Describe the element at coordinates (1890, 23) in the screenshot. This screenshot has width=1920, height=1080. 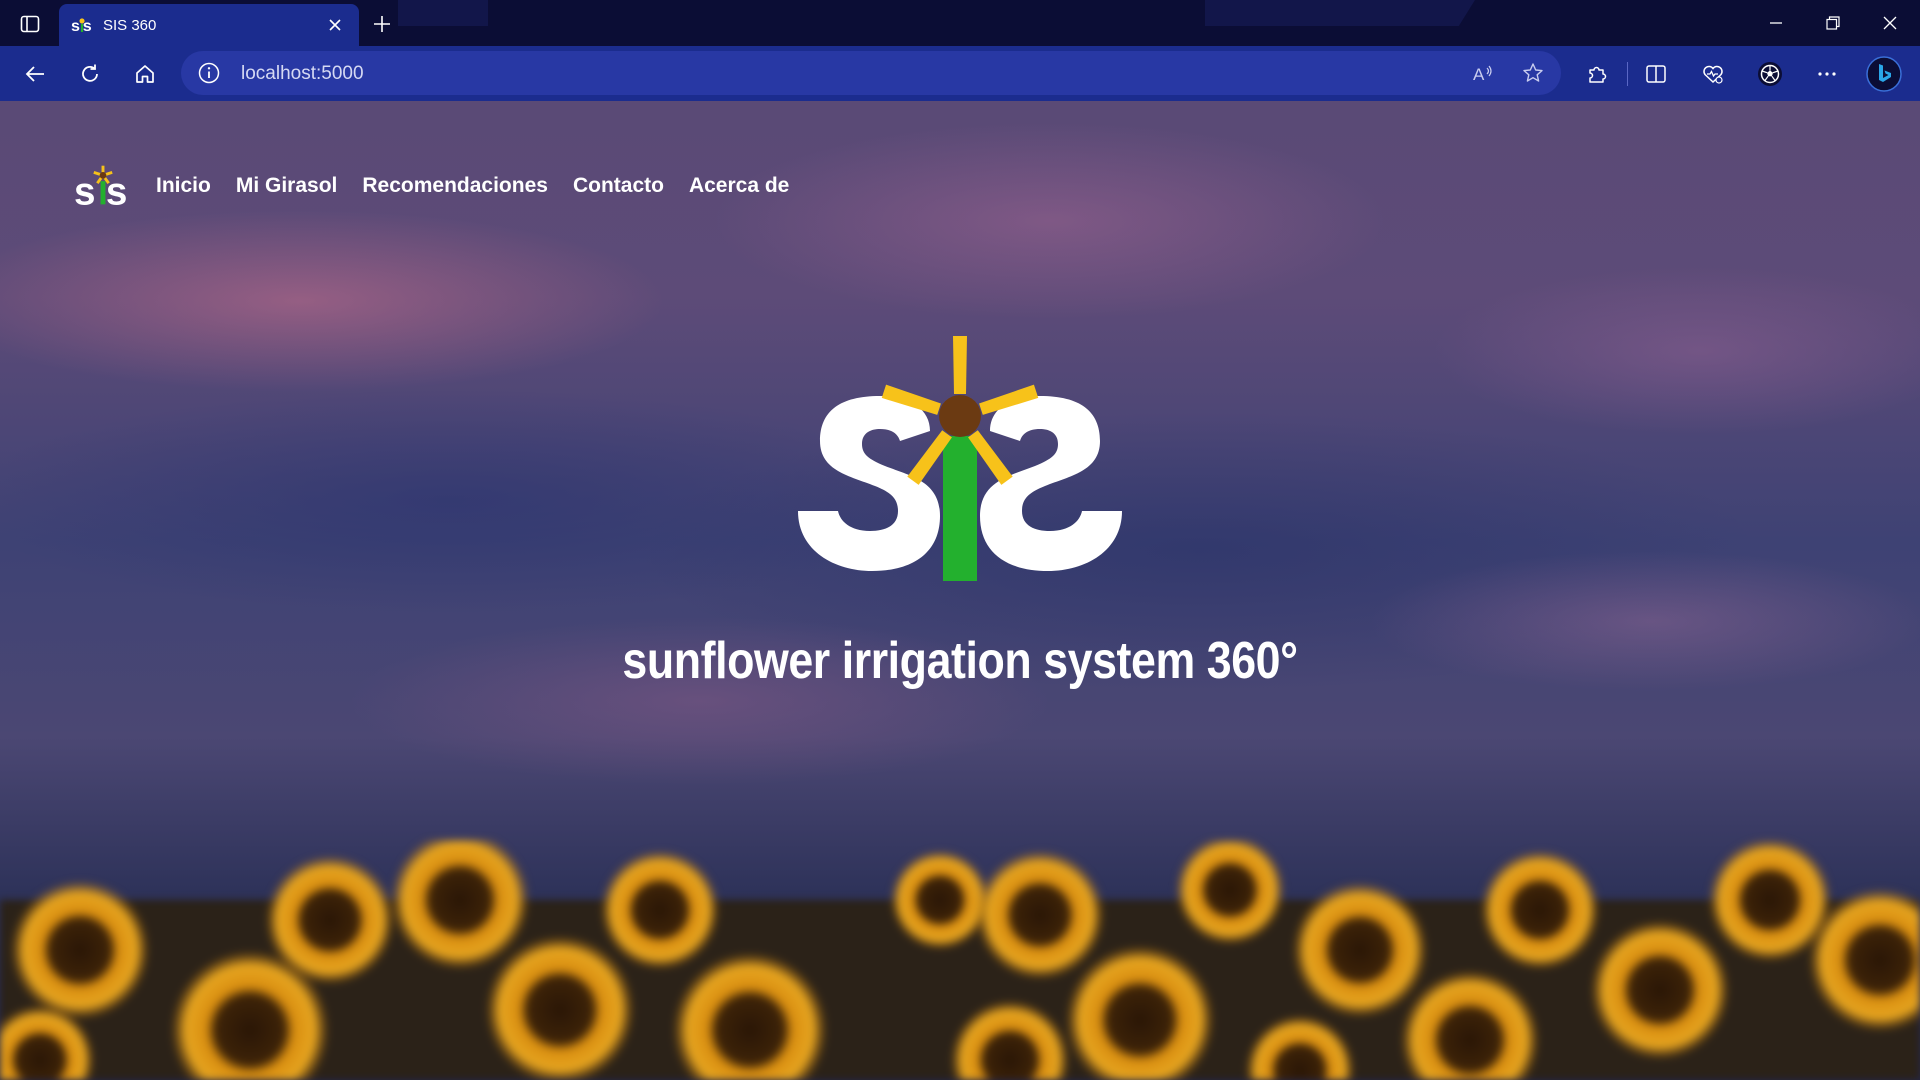
I see `window-close-icon` at that location.